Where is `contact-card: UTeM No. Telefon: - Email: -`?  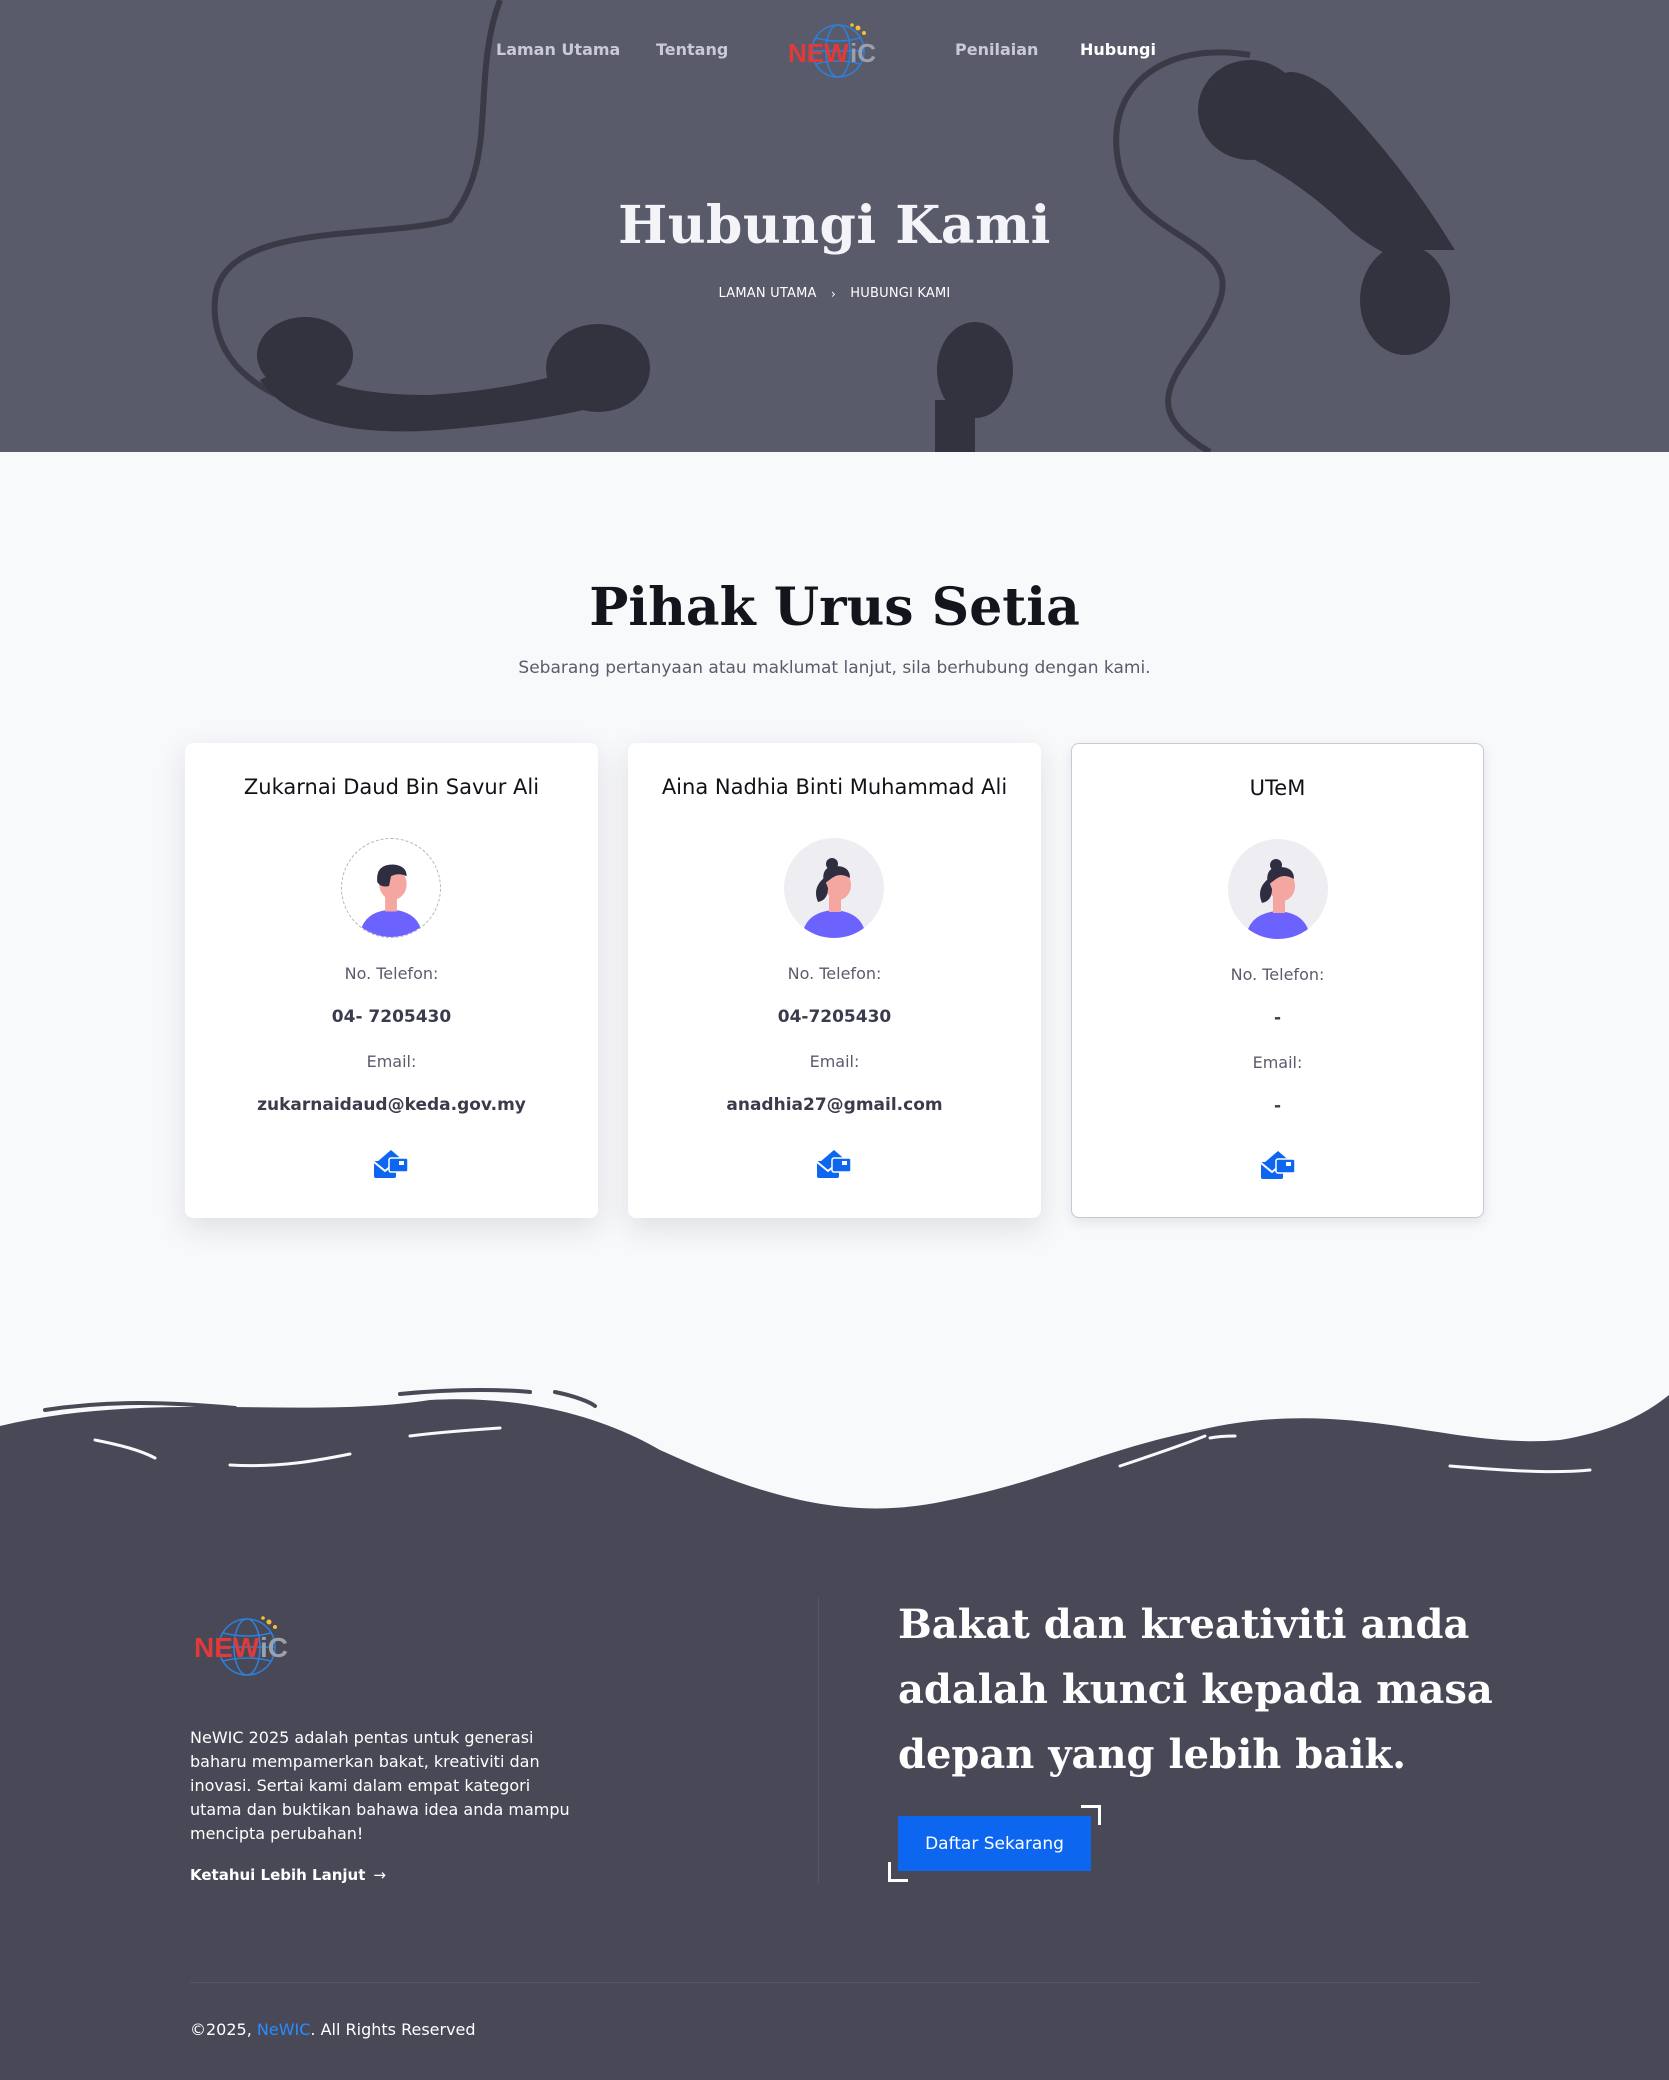
contact-card: UTeM No. Telefon: - Email: - is located at coordinates (1277, 980).